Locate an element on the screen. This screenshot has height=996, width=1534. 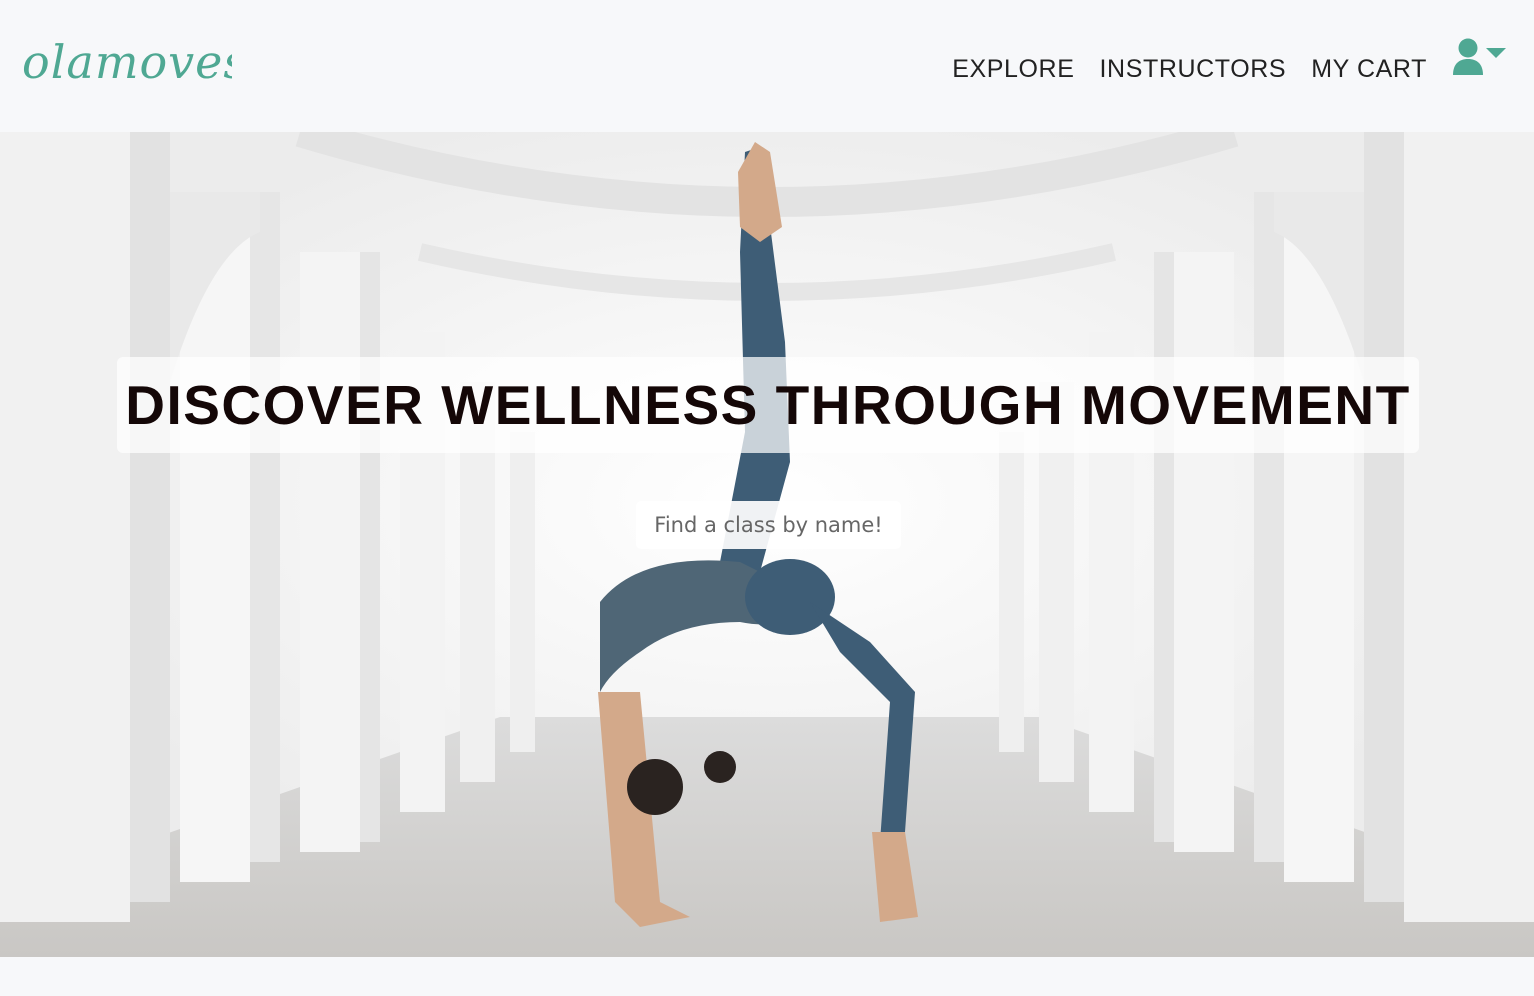
navbar: olamoves EXPLORE INSTRUCTORS MY CART is located at coordinates (767, 66).